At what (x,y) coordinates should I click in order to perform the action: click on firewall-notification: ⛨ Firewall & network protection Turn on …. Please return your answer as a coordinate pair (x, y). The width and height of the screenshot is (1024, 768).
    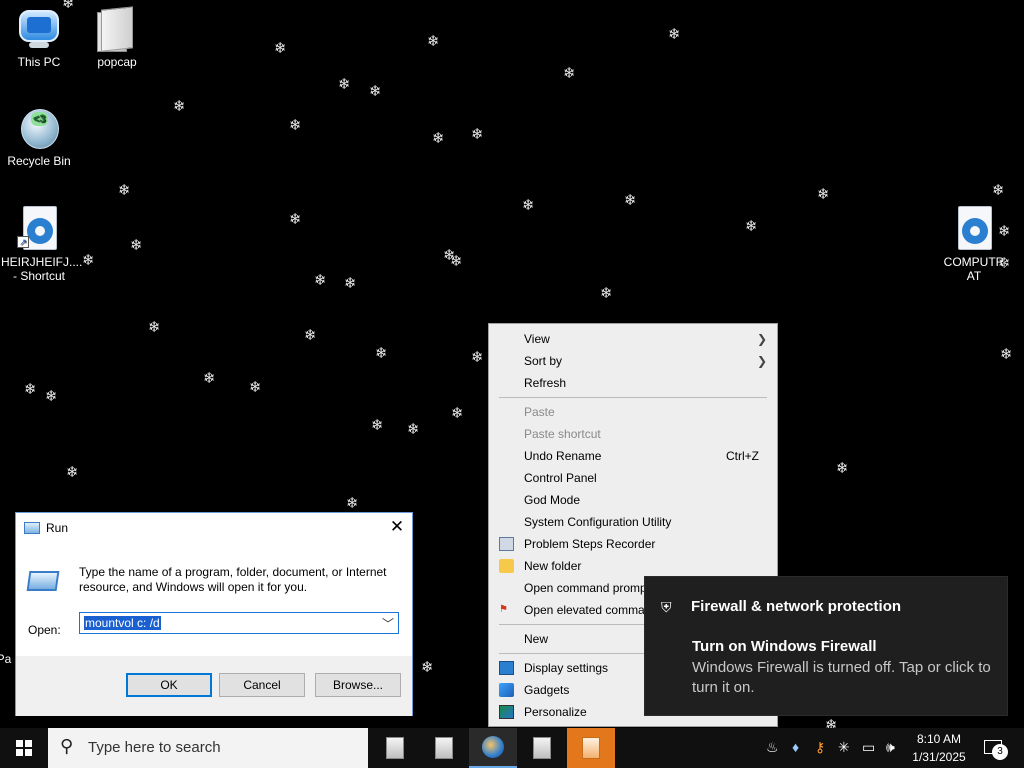
    Looking at the image, I should click on (826, 646).